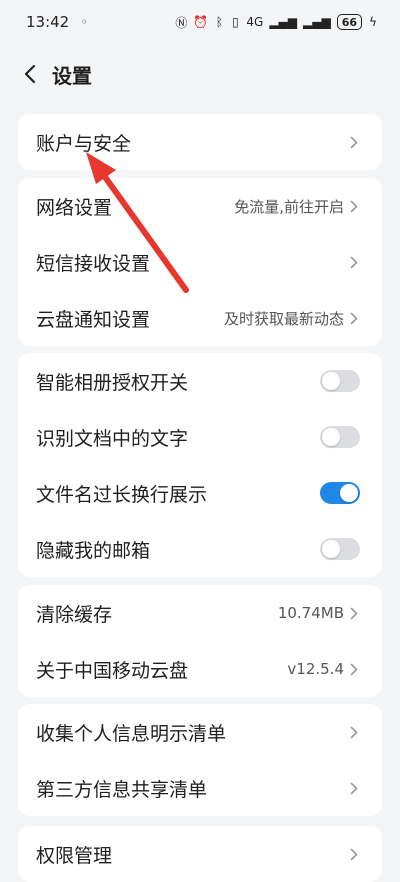  I want to click on row-value: 免流量,前往开启, so click(289, 206).